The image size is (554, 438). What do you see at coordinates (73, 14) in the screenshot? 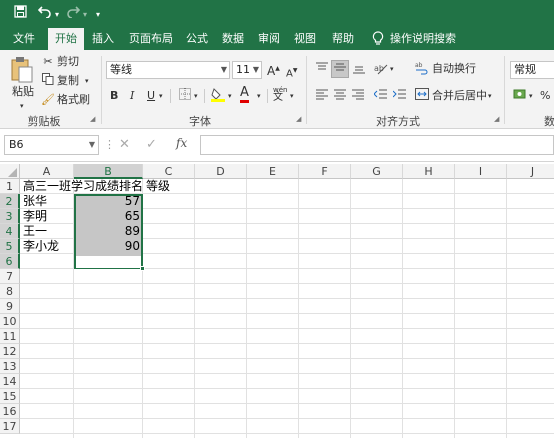
I see `redo-icon` at bounding box center [73, 14].